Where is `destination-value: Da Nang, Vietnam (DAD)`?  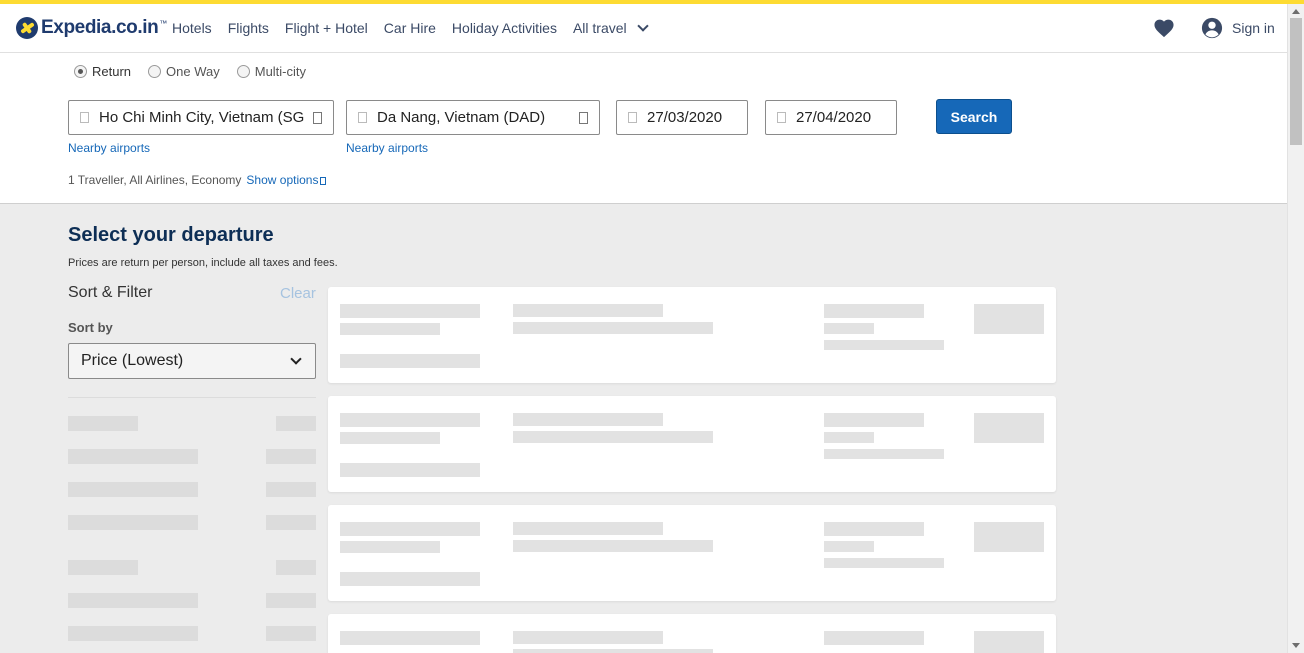 destination-value: Da Nang, Vietnam (DAD) is located at coordinates (461, 117).